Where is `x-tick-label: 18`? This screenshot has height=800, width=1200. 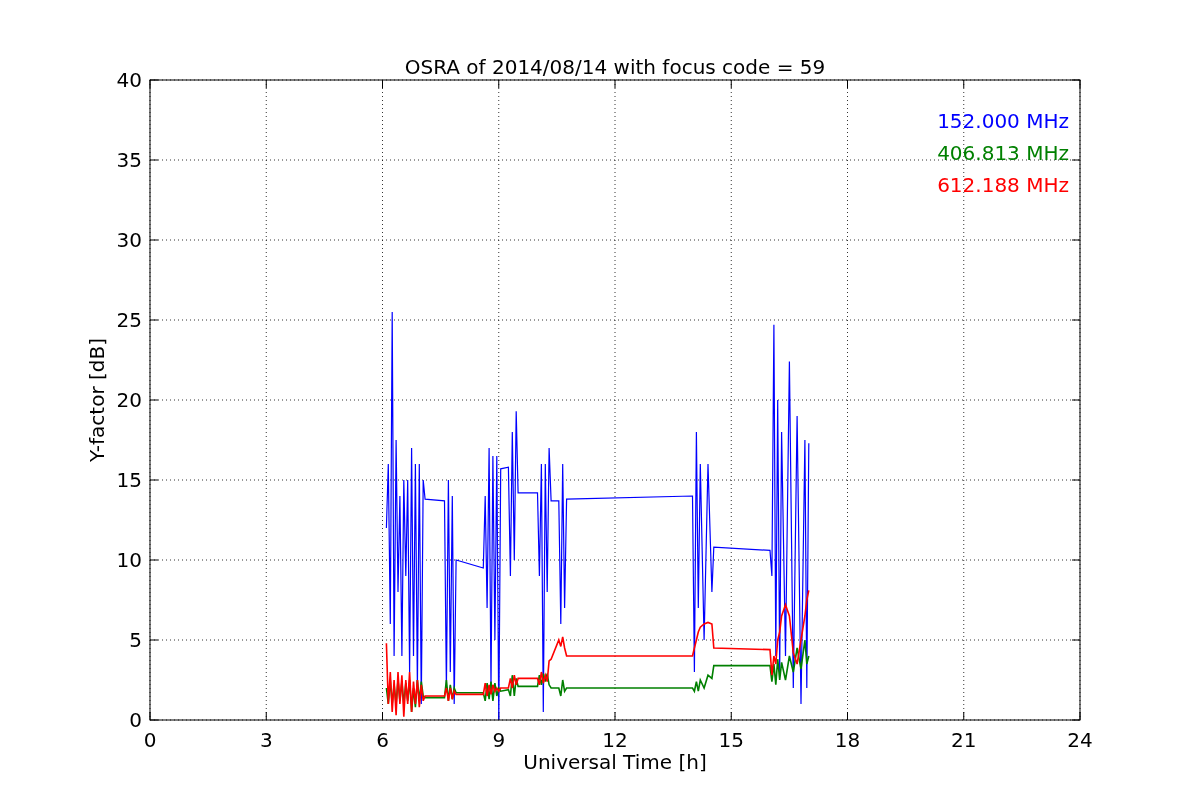
x-tick-label: 18 is located at coordinates (847, 740).